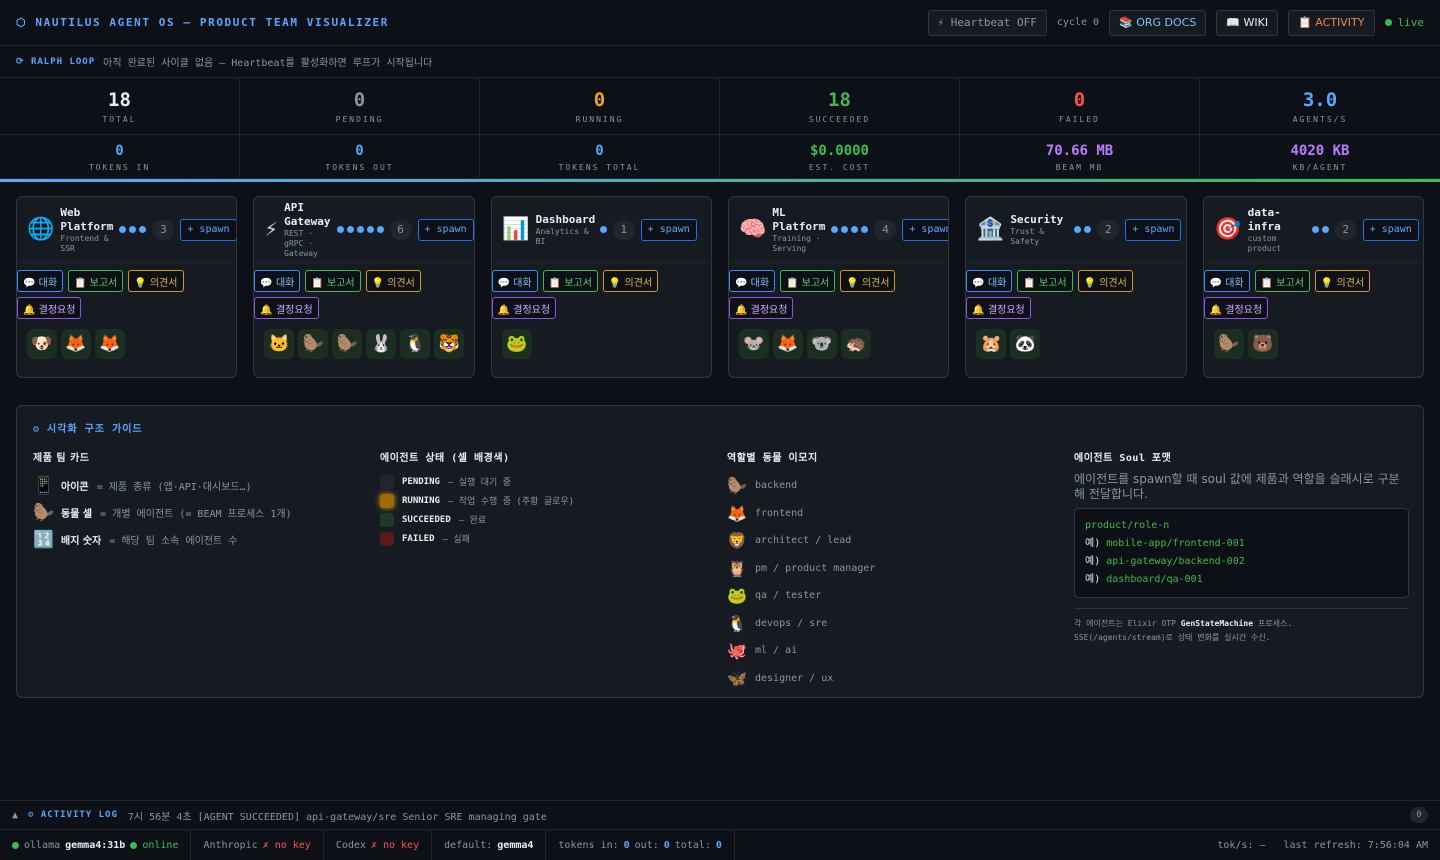 This screenshot has width=1440, height=860. What do you see at coordinates (1247, 22) in the screenshot?
I see `wiki-button: 📖 WIKI` at bounding box center [1247, 22].